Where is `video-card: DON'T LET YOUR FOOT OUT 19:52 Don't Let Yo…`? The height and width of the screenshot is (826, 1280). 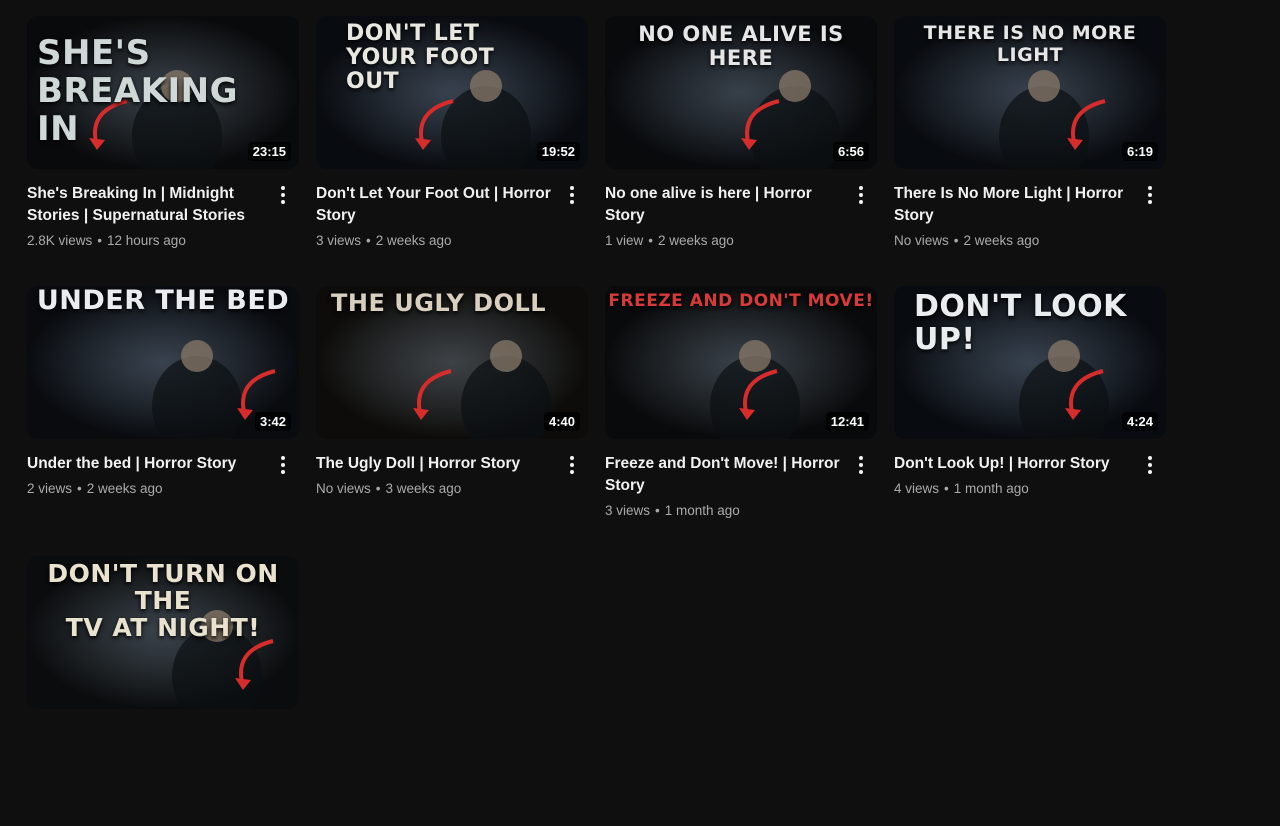
video-card: DON'T LET YOUR FOOT OUT 19:52 Don't Let Yo… is located at coordinates (452, 151).